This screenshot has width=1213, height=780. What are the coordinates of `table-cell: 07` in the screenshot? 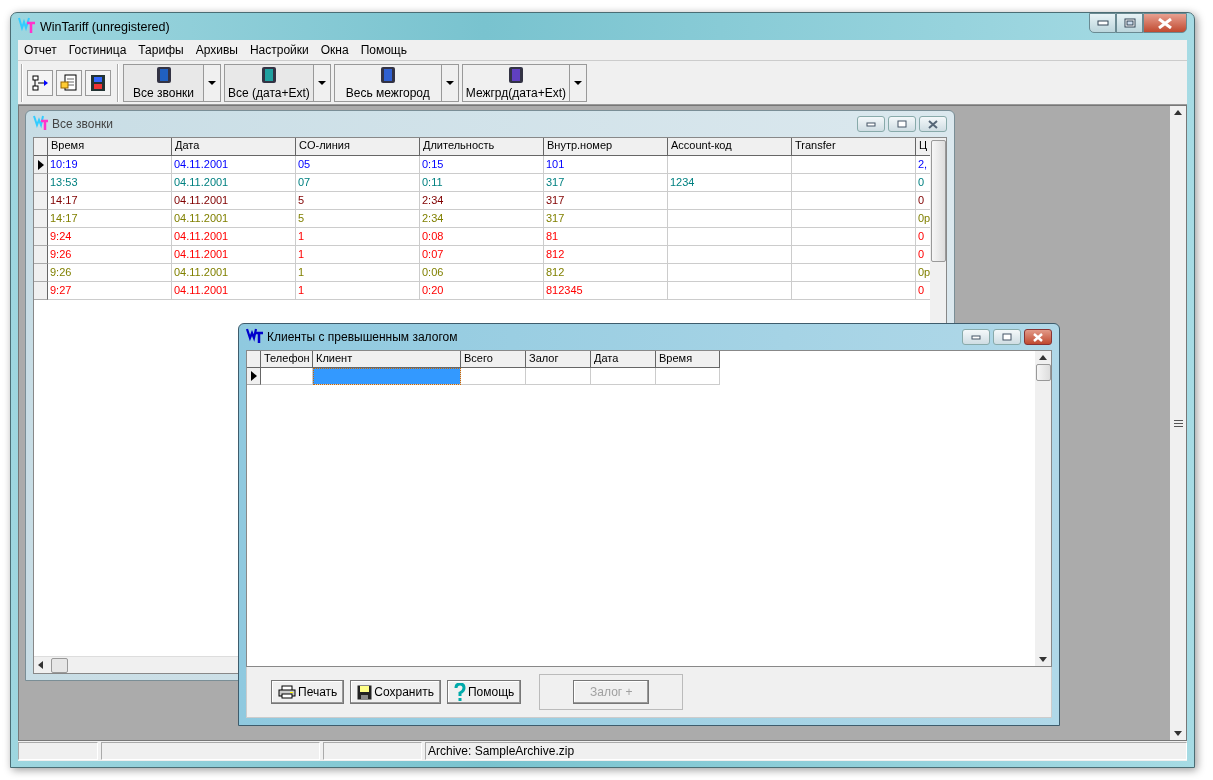 It's located at (358, 183).